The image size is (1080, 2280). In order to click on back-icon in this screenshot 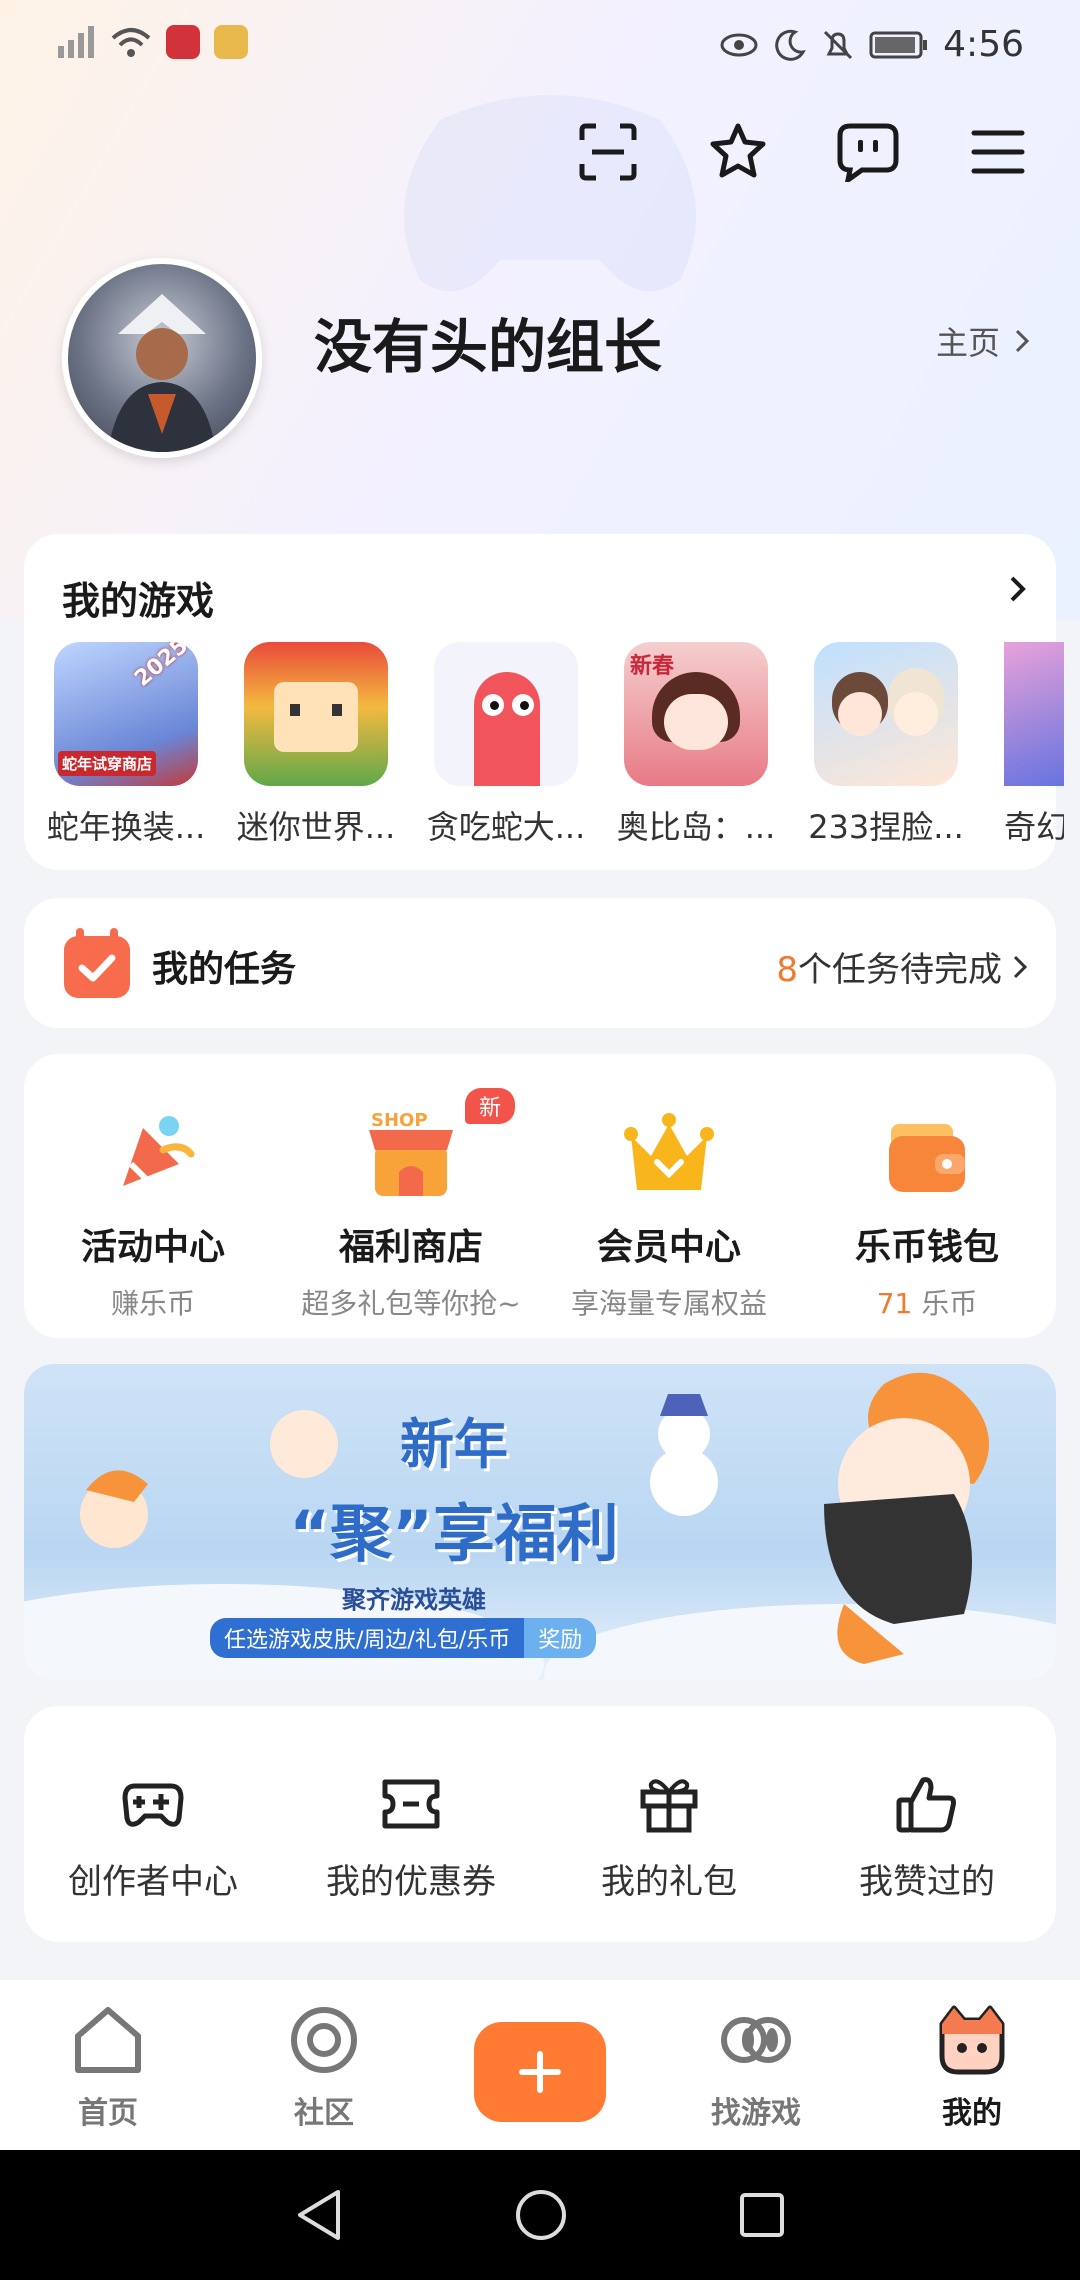, I will do `click(319, 2215)`.